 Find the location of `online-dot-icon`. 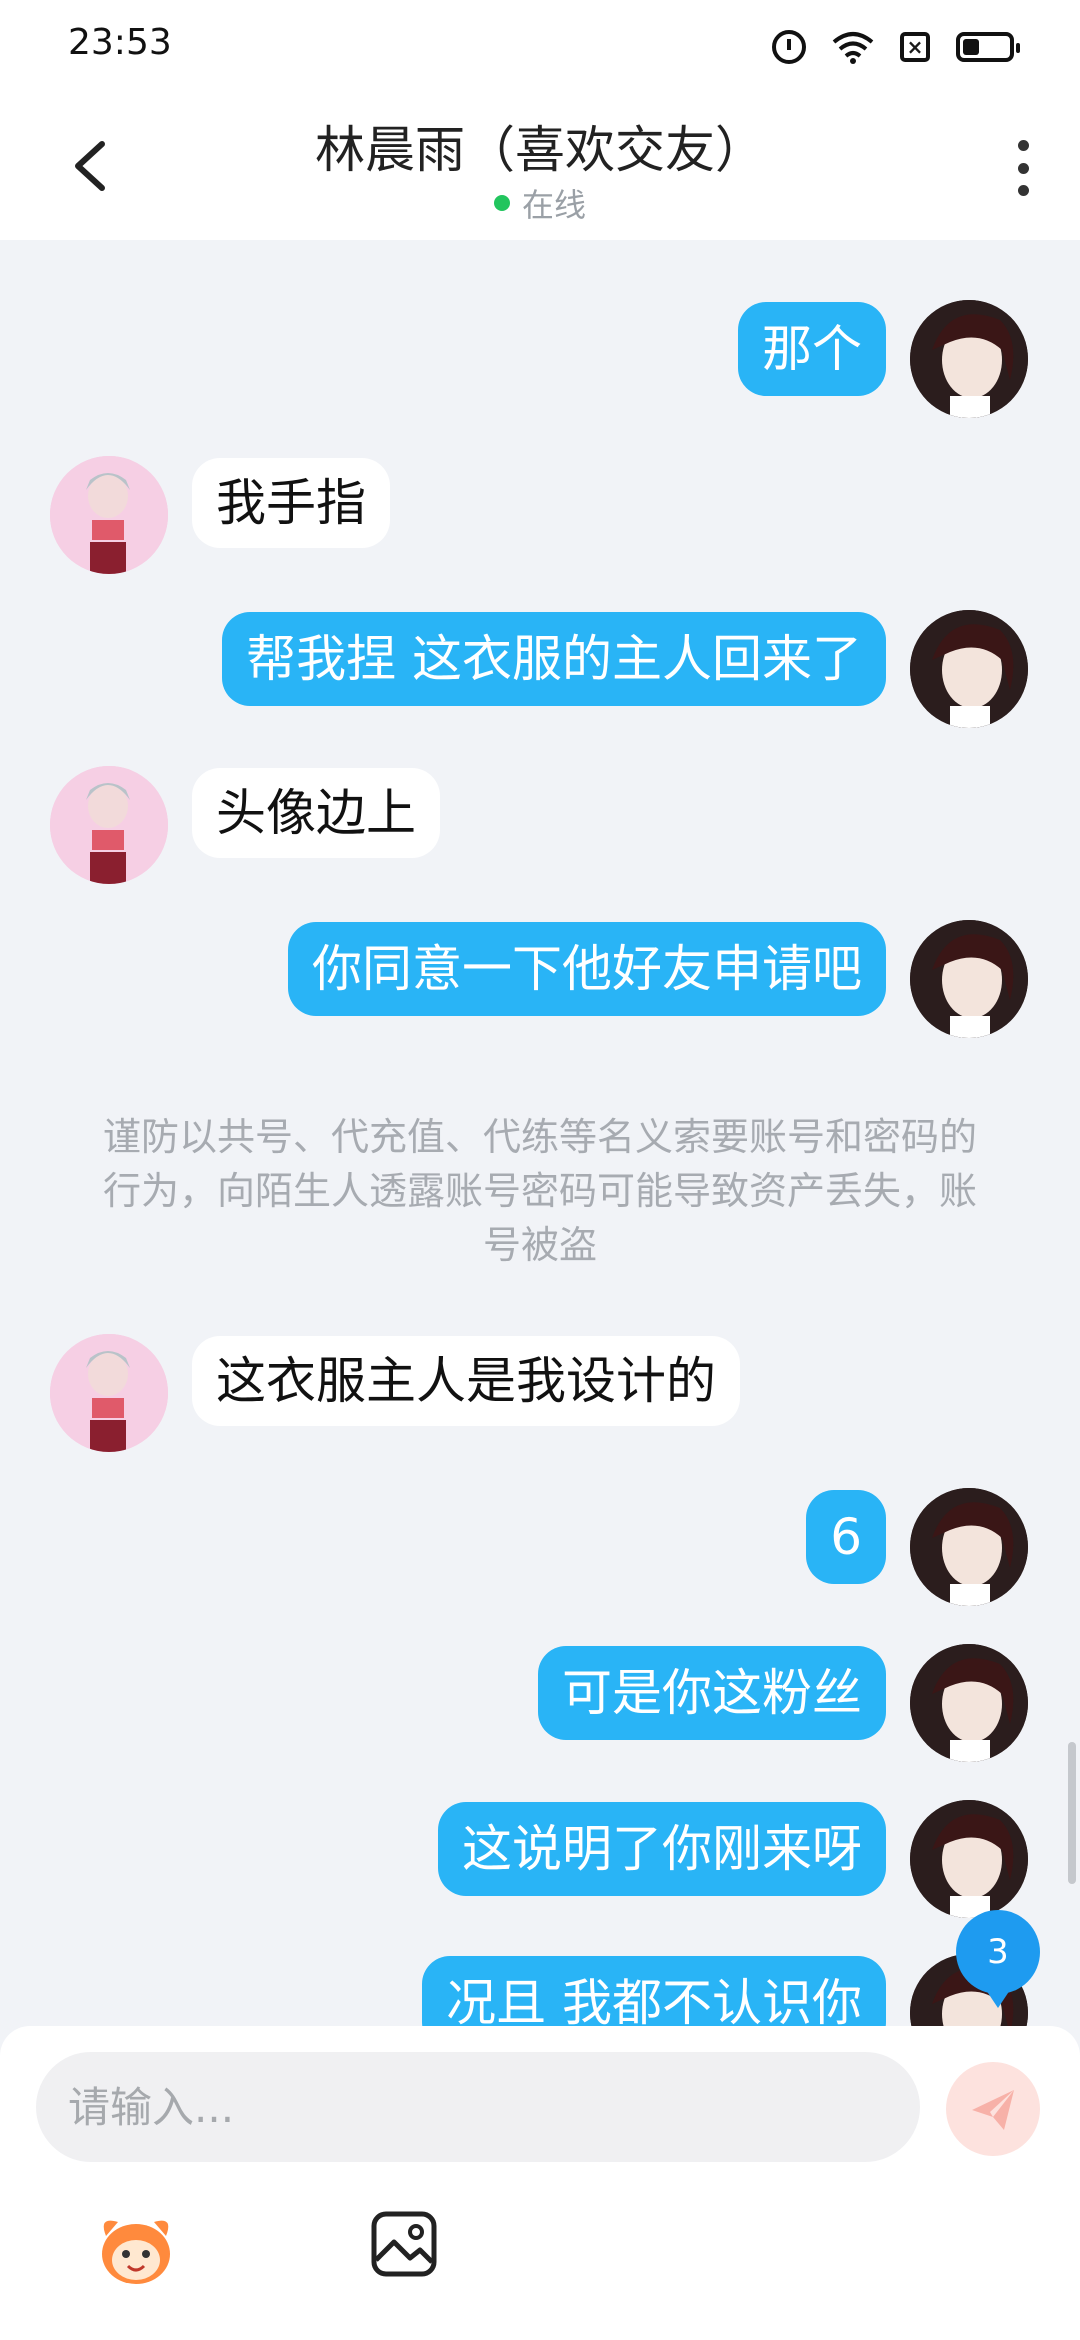

online-dot-icon is located at coordinates (501, 203).